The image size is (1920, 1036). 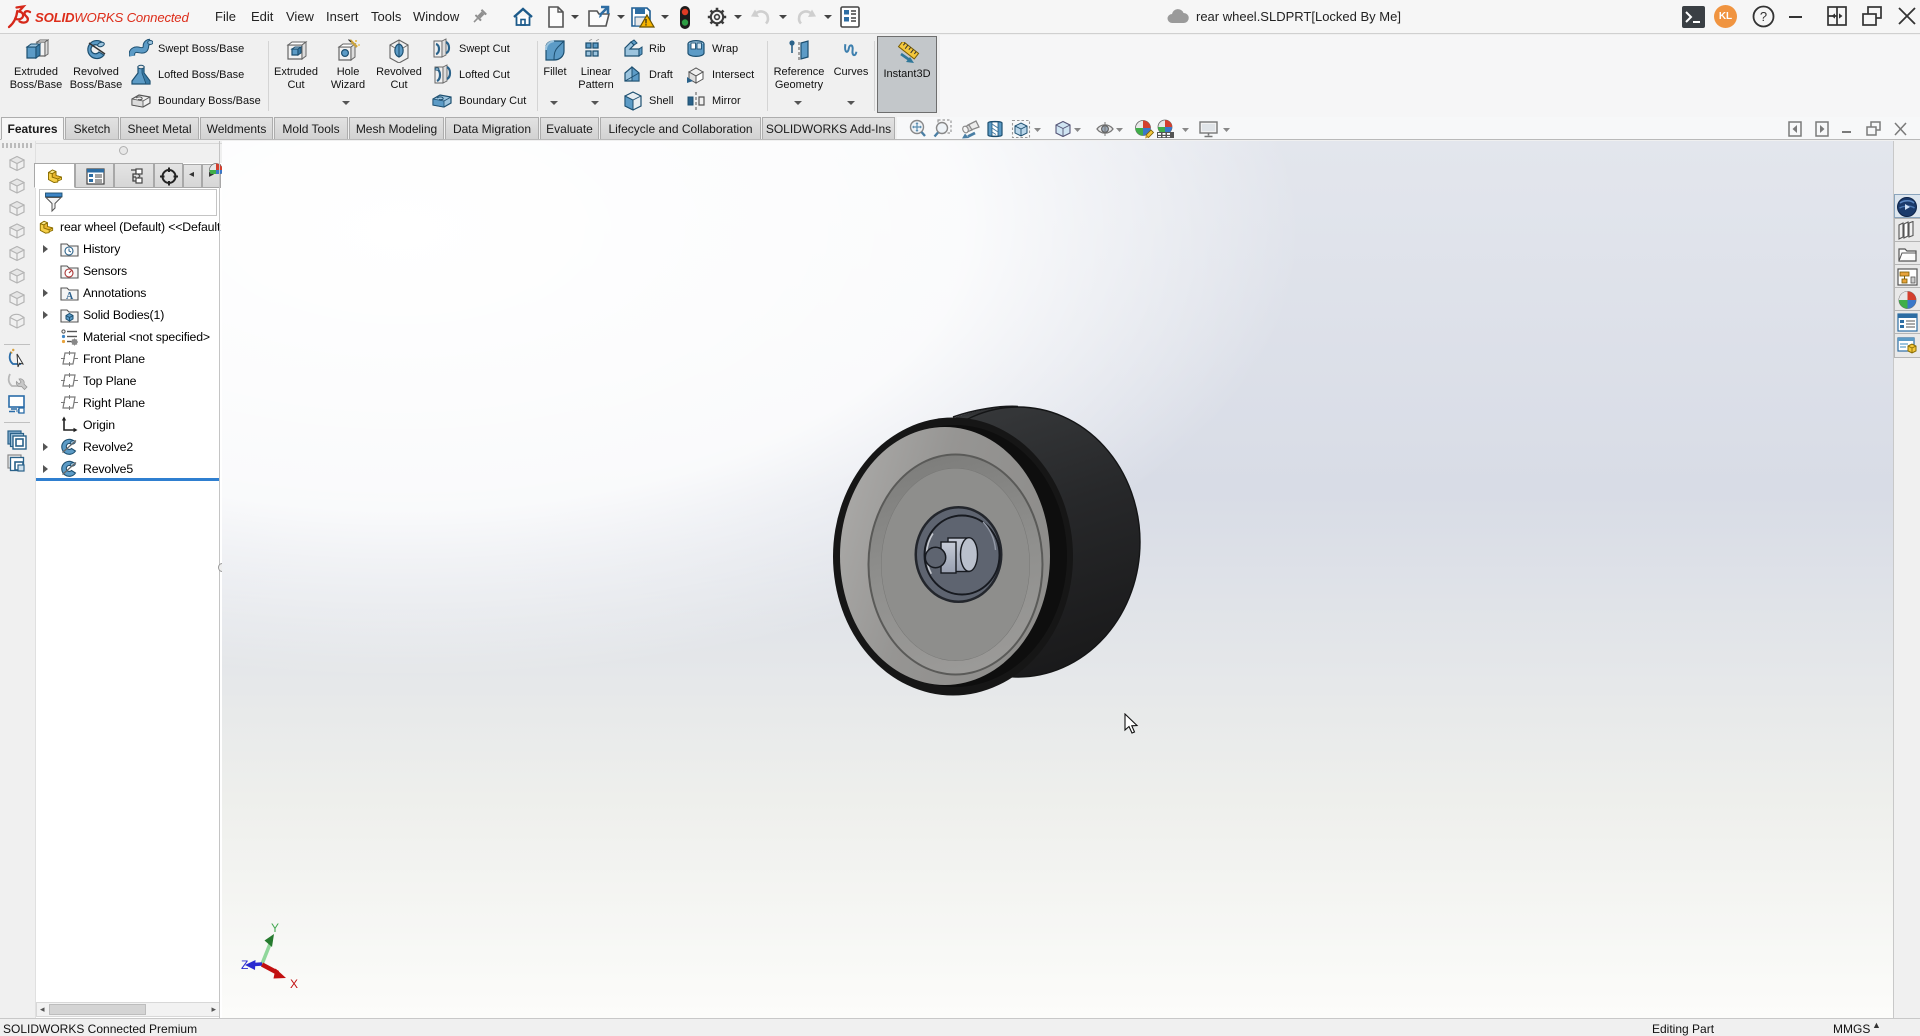 What do you see at coordinates (112, 17) in the screenshot?
I see `svg-text: SOLIDWORKS Connected` at bounding box center [112, 17].